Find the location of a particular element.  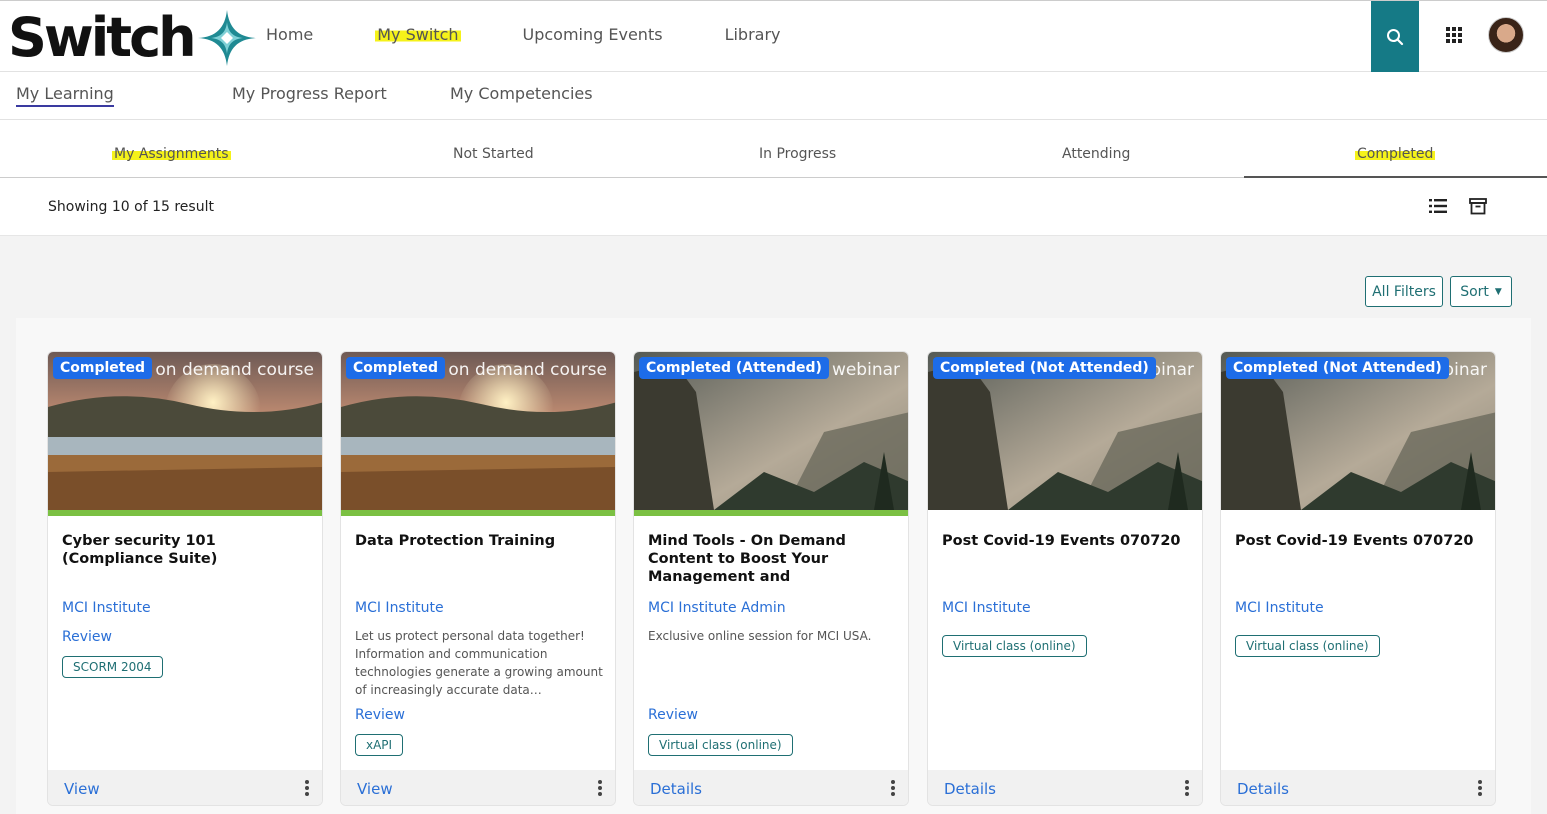

nav-my-switch-label: My Switch is located at coordinates (418, 34).